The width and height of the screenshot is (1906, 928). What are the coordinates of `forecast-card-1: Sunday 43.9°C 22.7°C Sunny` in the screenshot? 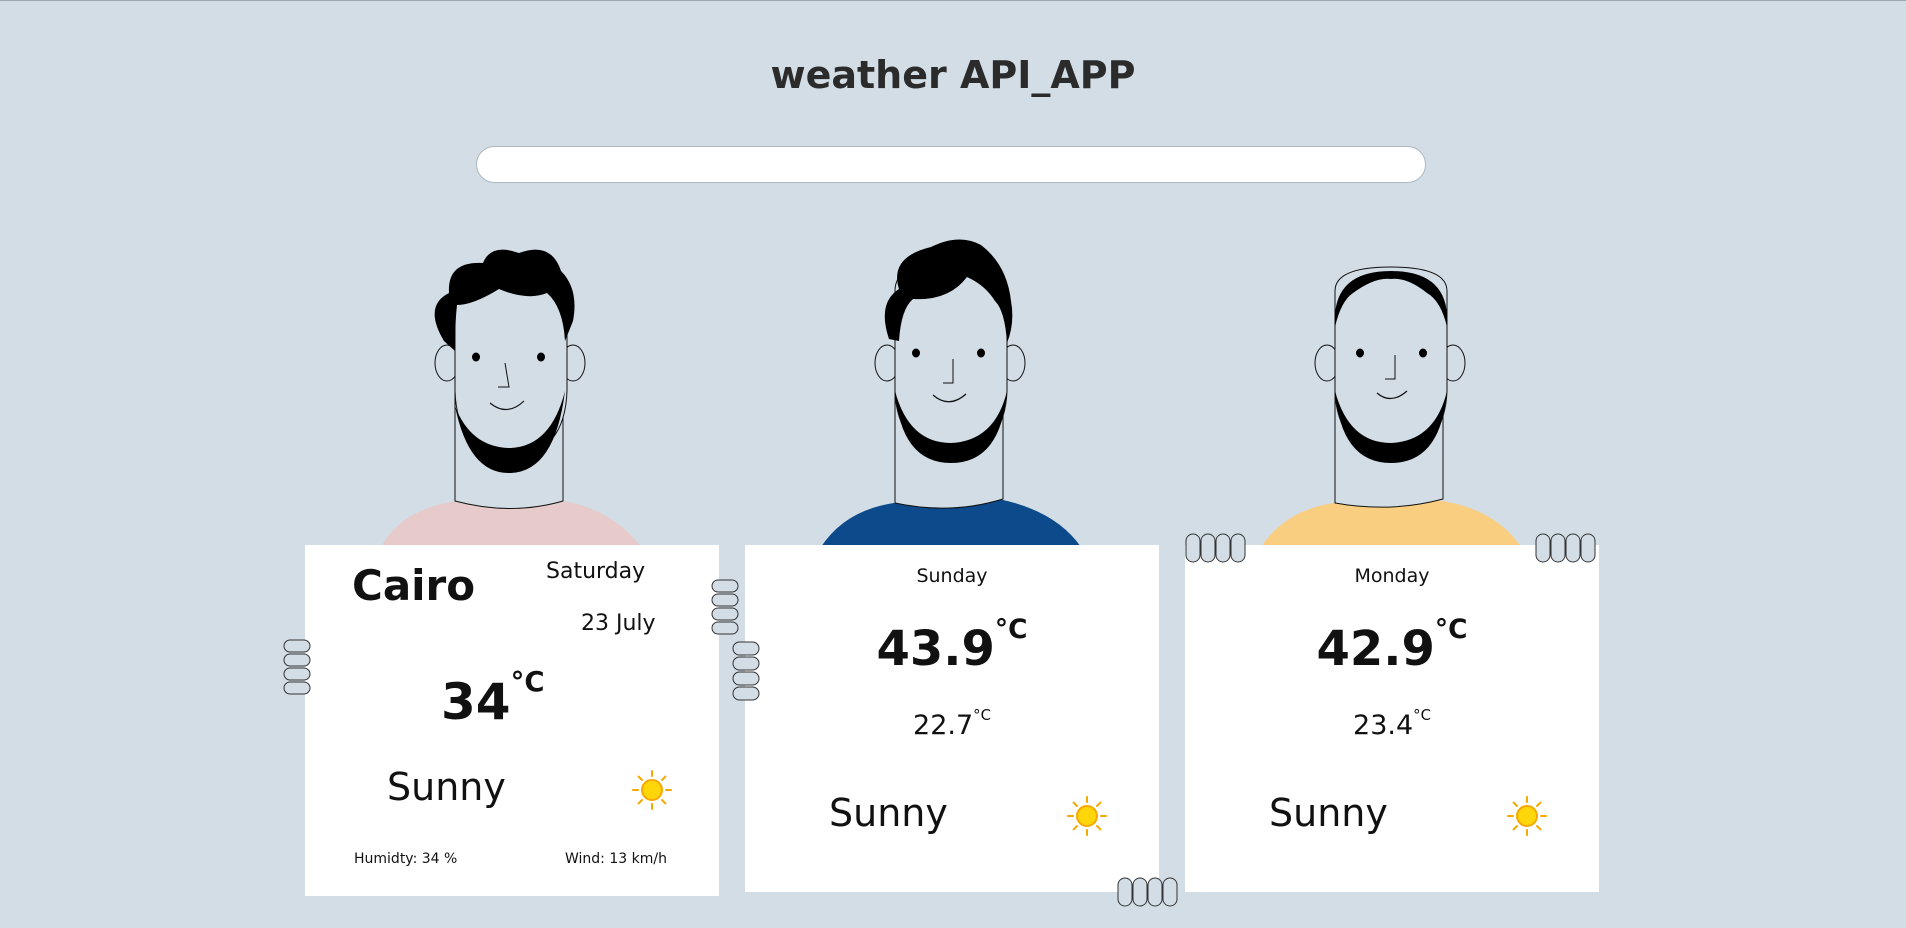 It's located at (952, 718).